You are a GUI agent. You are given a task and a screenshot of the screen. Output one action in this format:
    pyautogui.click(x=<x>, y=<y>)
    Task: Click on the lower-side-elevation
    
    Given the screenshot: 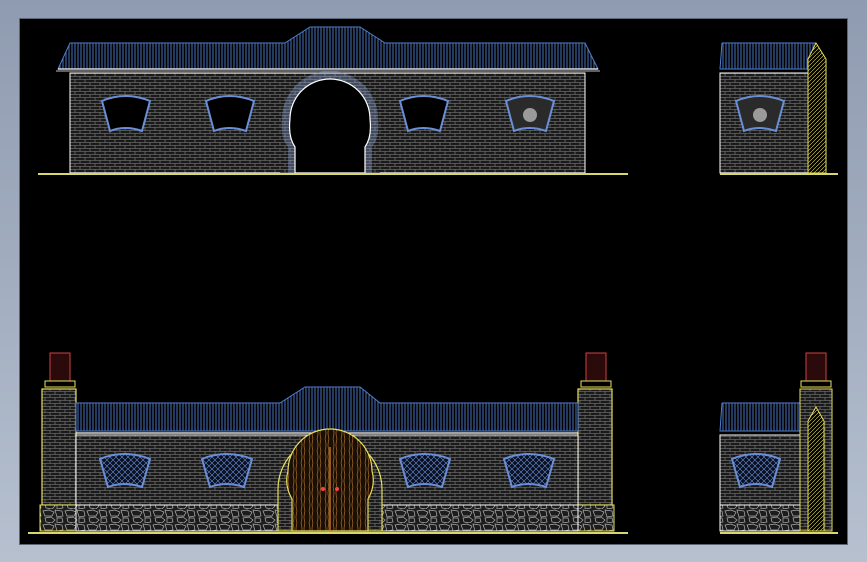 What is the action you would take?
    pyautogui.click(x=778, y=443)
    